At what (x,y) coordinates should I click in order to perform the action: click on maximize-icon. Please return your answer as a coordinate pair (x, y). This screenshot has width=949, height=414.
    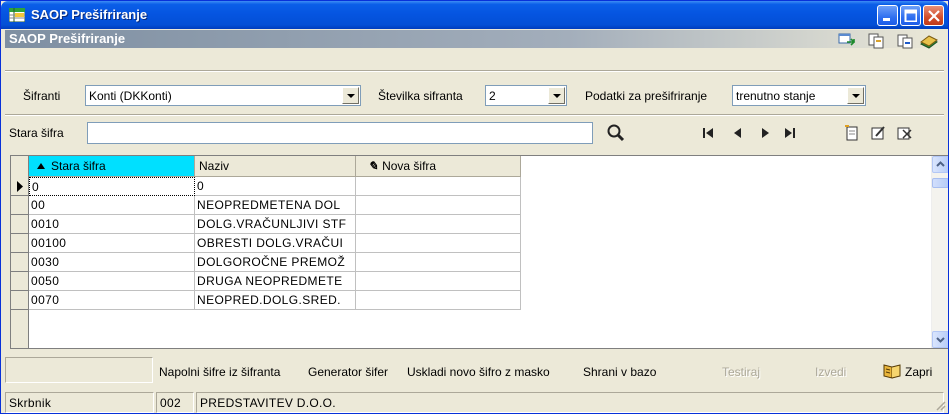
    Looking at the image, I should click on (910, 15).